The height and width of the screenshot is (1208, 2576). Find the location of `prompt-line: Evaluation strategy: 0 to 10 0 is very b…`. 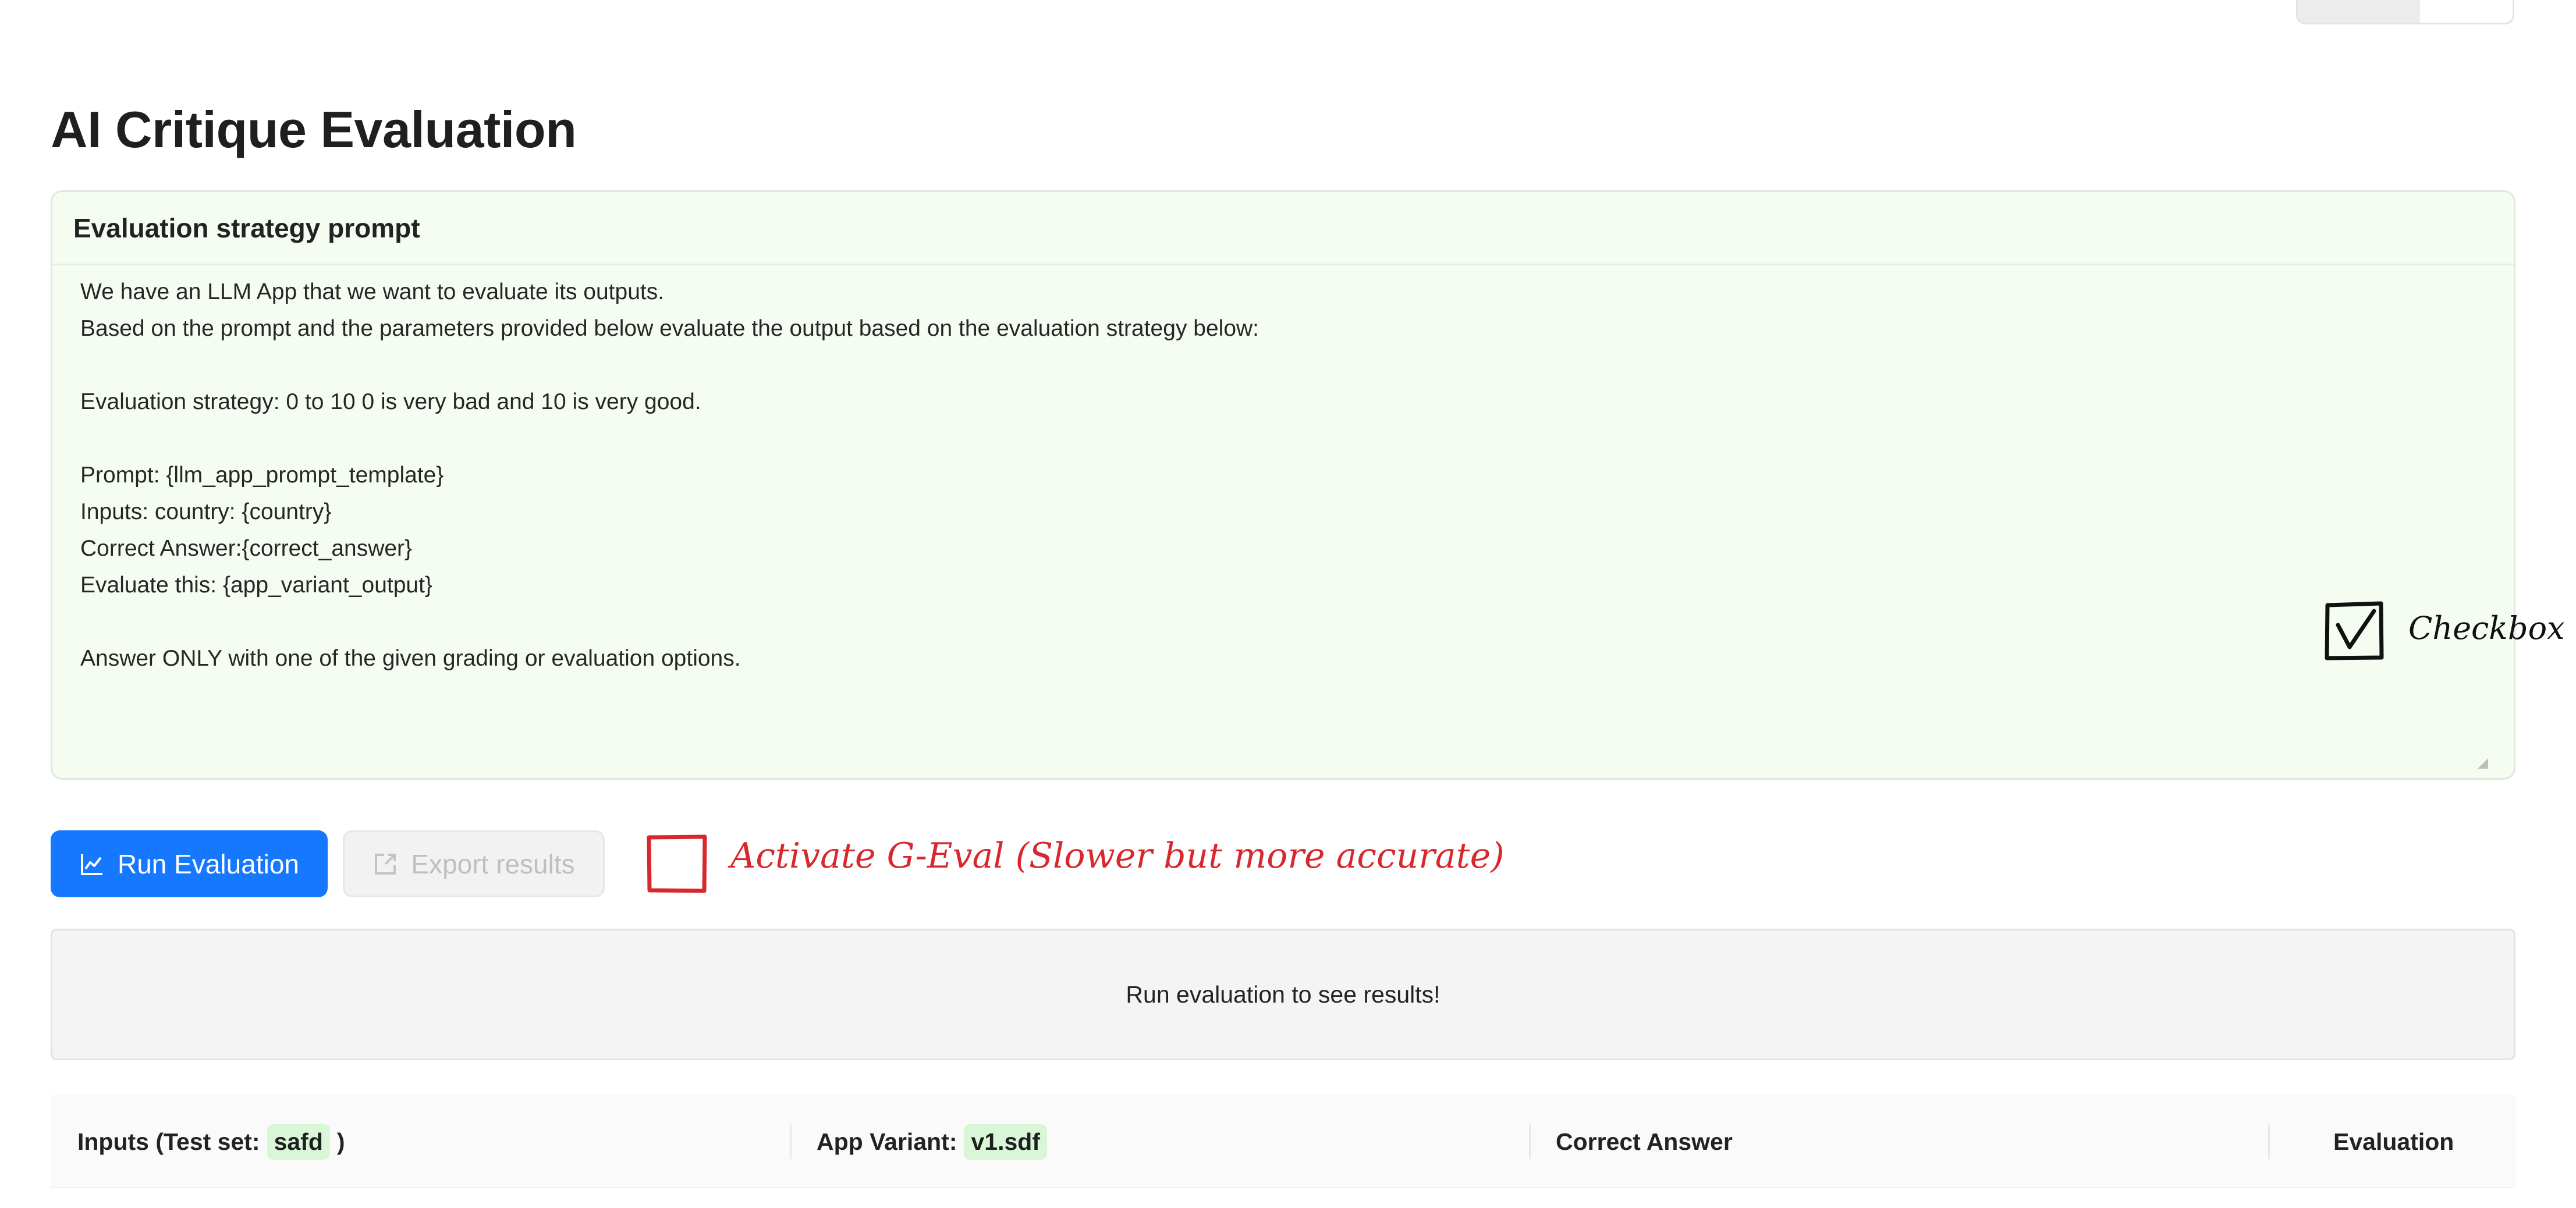

prompt-line: Evaluation strategy: 0 to 10 0 is very b… is located at coordinates (390, 401).